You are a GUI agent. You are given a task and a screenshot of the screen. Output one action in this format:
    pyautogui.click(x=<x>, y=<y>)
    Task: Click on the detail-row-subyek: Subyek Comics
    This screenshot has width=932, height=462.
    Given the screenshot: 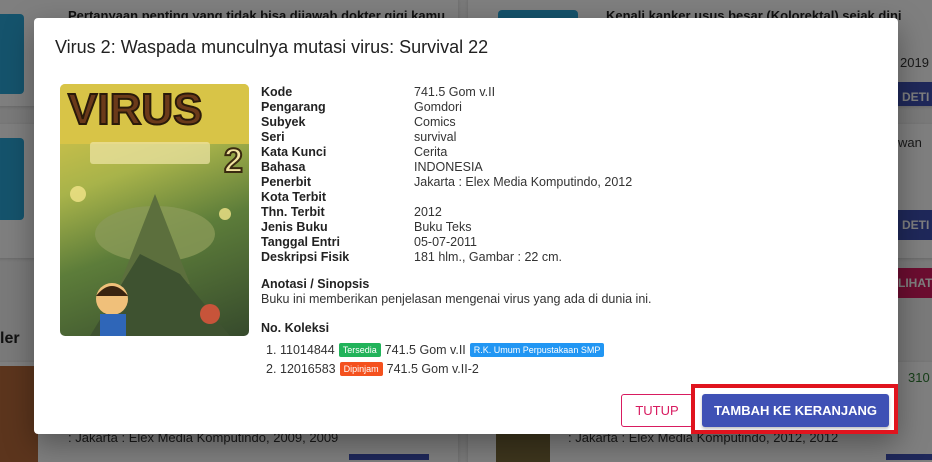 What is the action you would take?
    pyautogui.click(x=446, y=122)
    